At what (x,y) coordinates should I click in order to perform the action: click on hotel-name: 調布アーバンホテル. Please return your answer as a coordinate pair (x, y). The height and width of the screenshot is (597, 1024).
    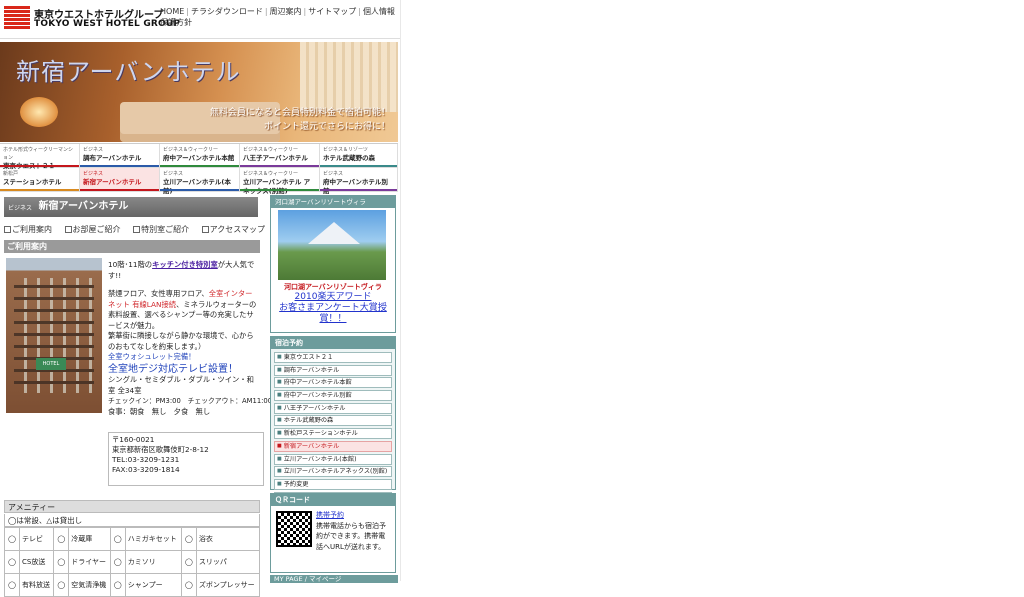
    Looking at the image, I should click on (112, 158).